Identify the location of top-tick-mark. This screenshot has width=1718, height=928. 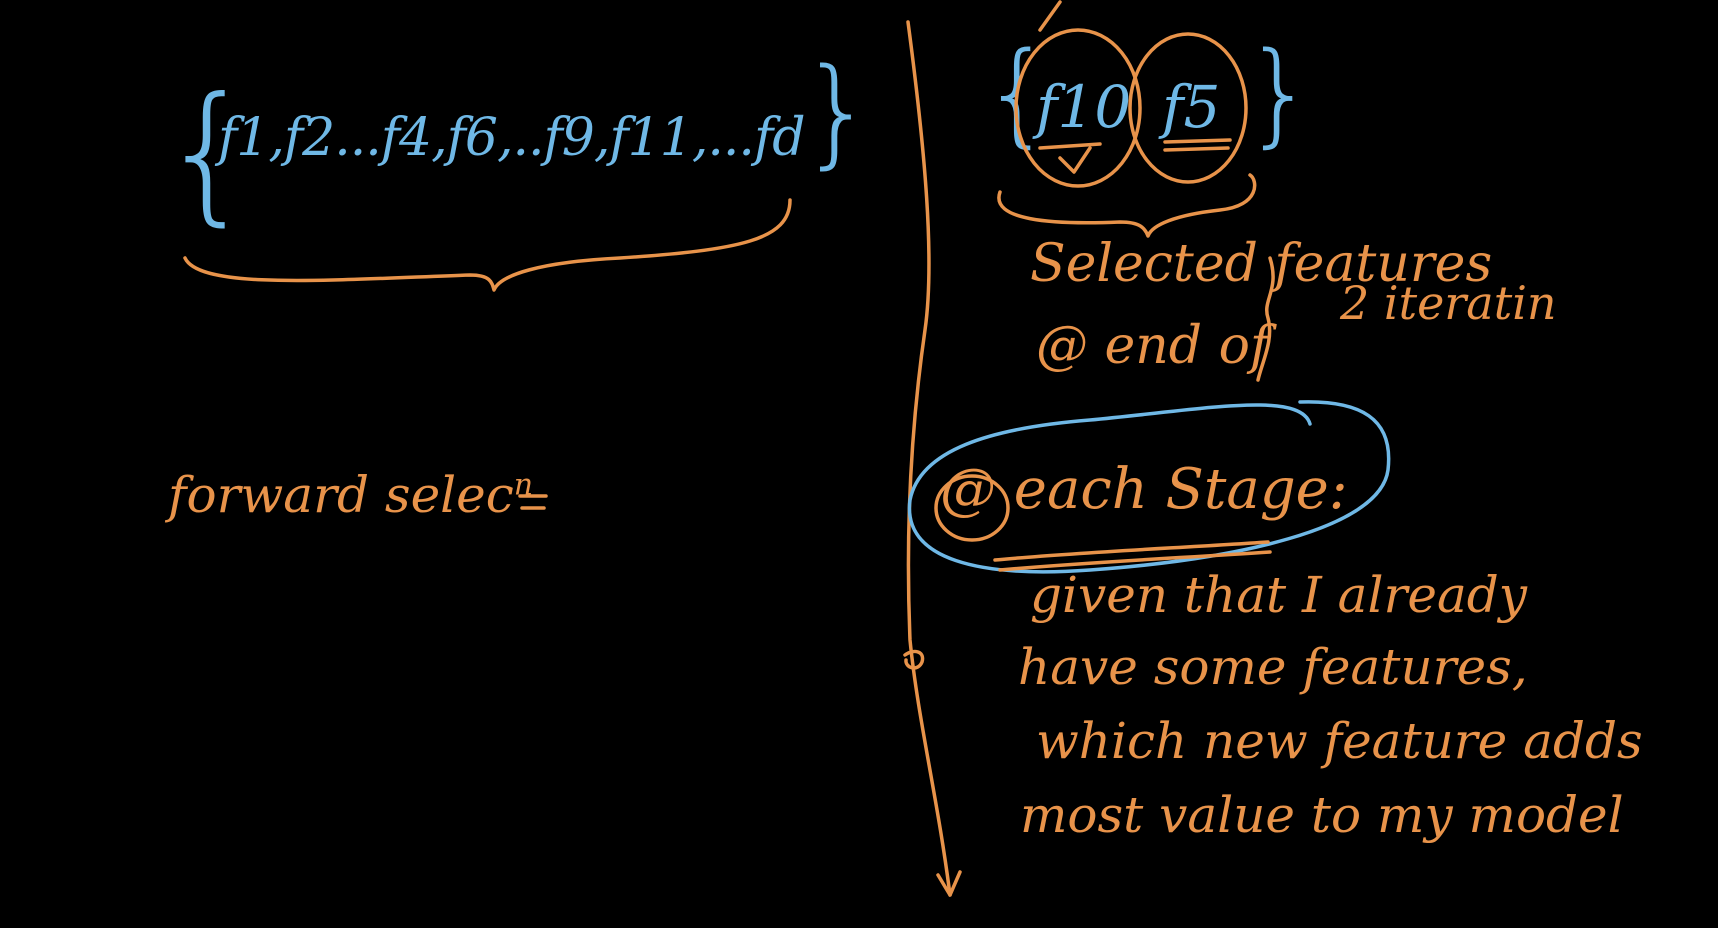
(1050, 16).